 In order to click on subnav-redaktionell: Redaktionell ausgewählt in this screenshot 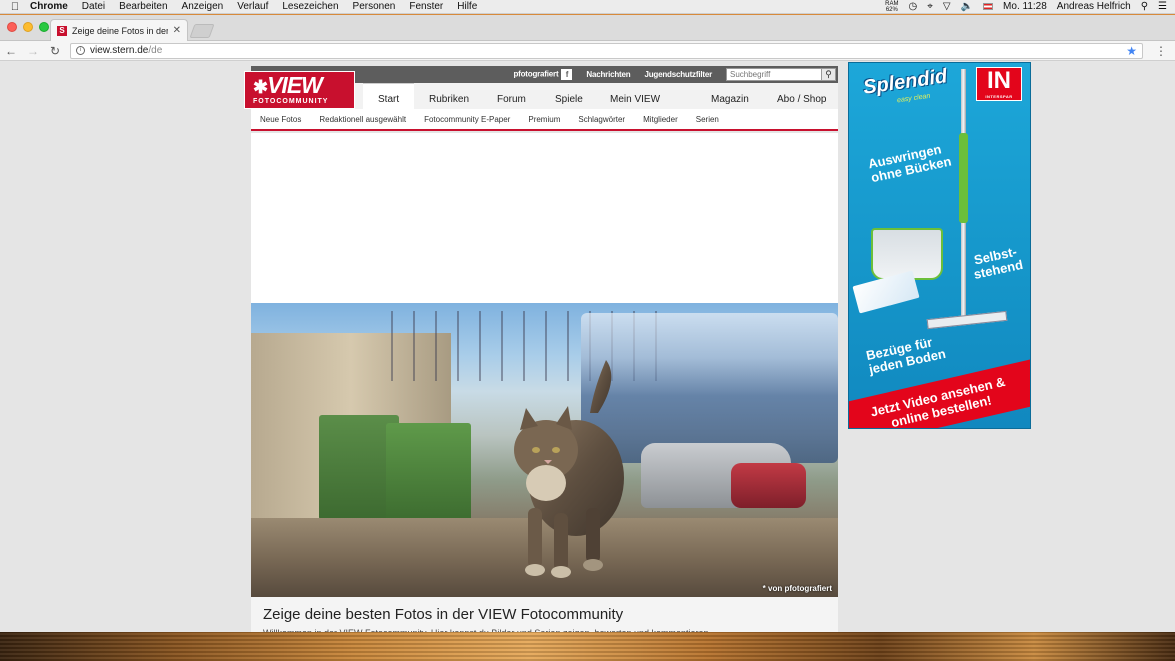, I will do `click(362, 119)`.